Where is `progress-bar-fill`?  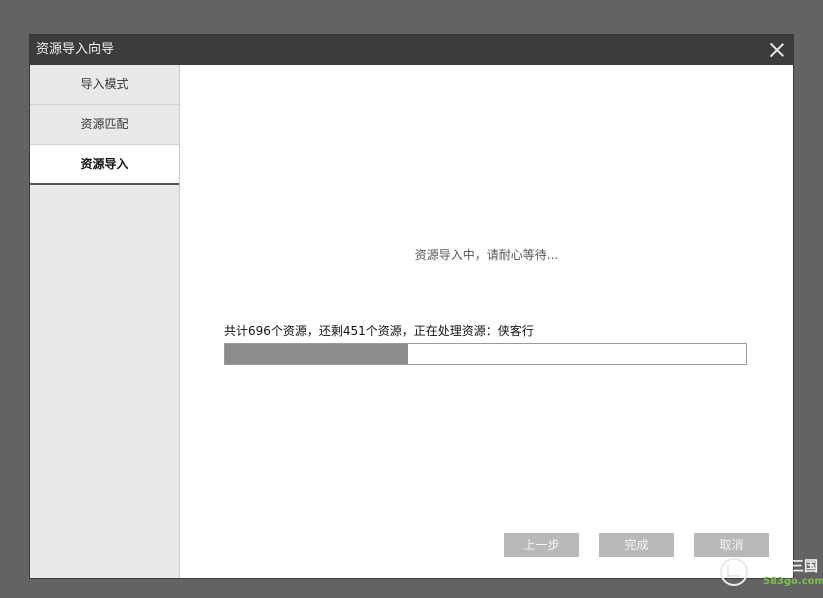 progress-bar-fill is located at coordinates (317, 354).